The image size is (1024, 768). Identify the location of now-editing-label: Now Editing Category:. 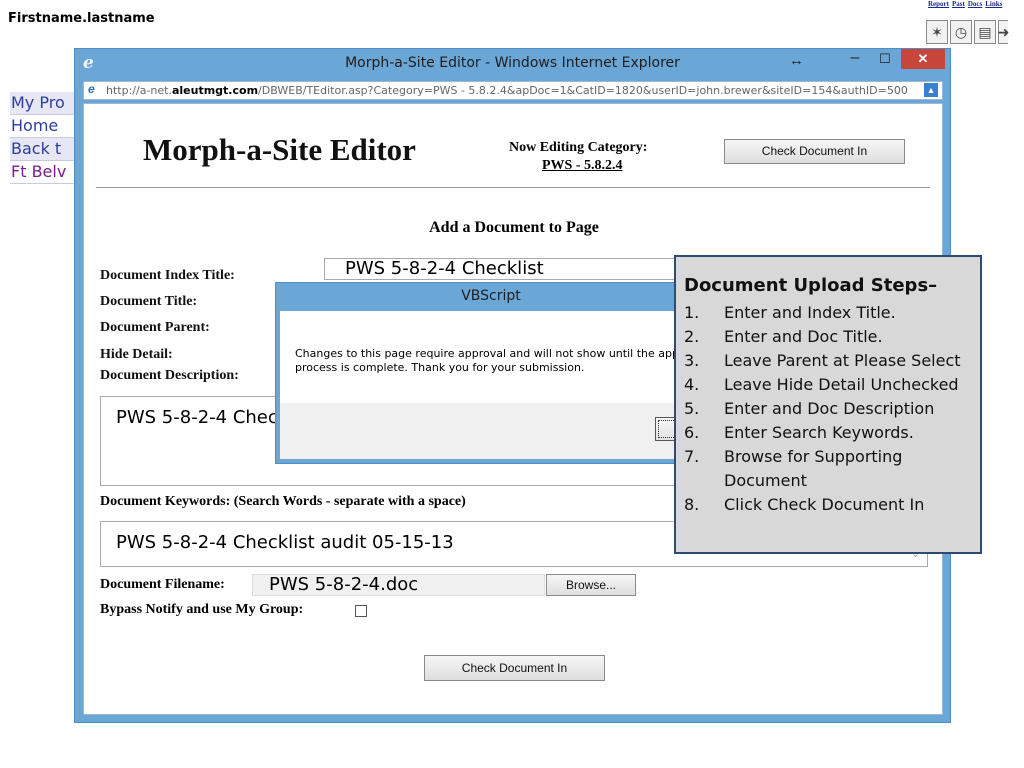
(578, 147).